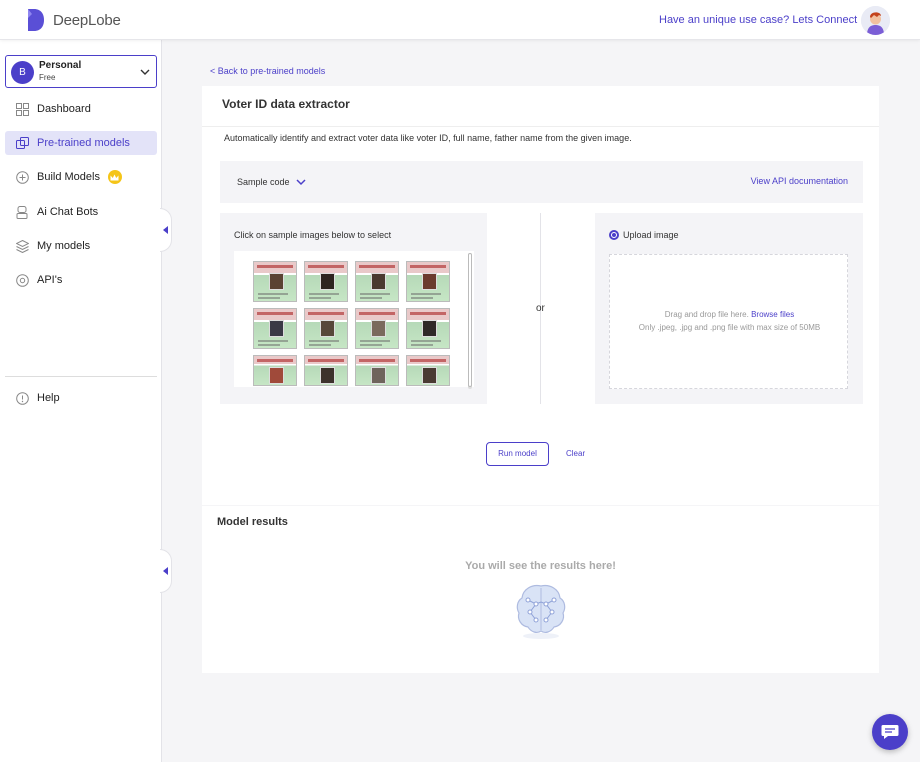 The width and height of the screenshot is (920, 762). Describe the element at coordinates (799, 181) in the screenshot. I see `api-documentation-link: View API documentation` at that location.